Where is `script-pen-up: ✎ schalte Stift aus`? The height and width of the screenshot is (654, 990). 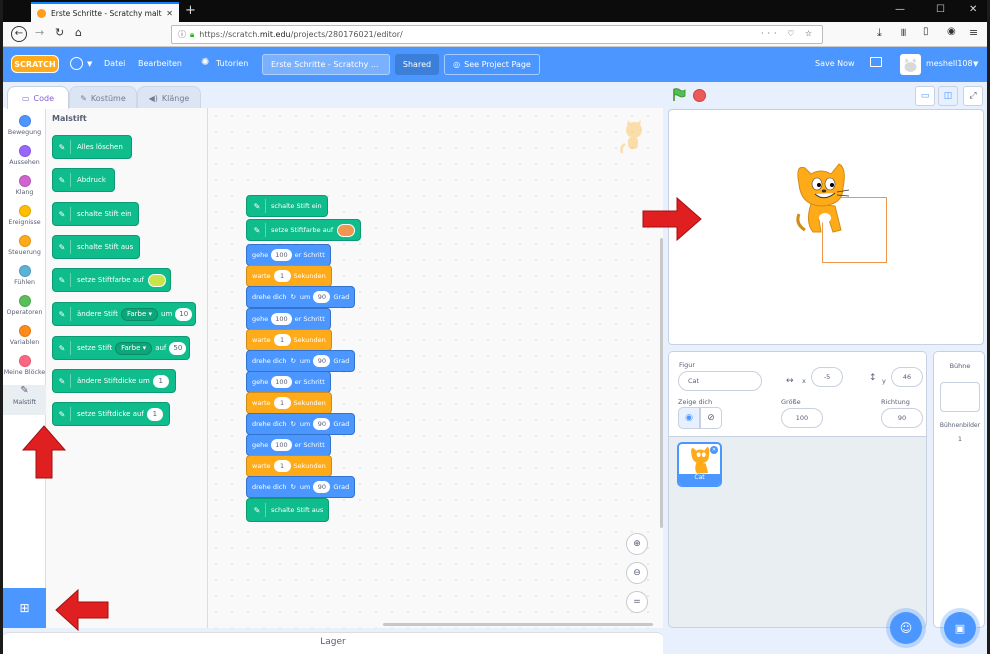 script-pen-up: ✎ schalte Stift aus is located at coordinates (288, 510).